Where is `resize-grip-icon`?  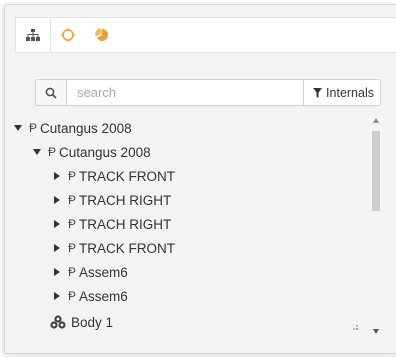 resize-grip-icon is located at coordinates (355, 327).